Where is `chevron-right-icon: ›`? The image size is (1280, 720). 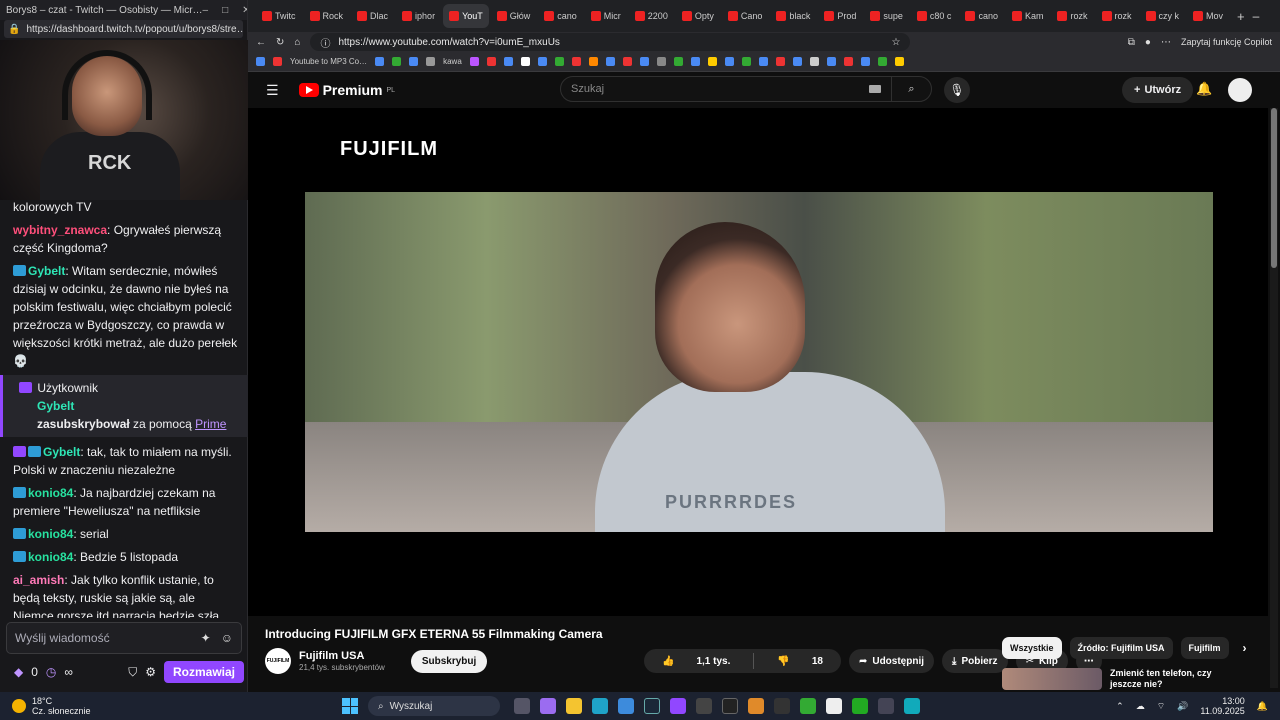 chevron-right-icon: › is located at coordinates (1245, 648).